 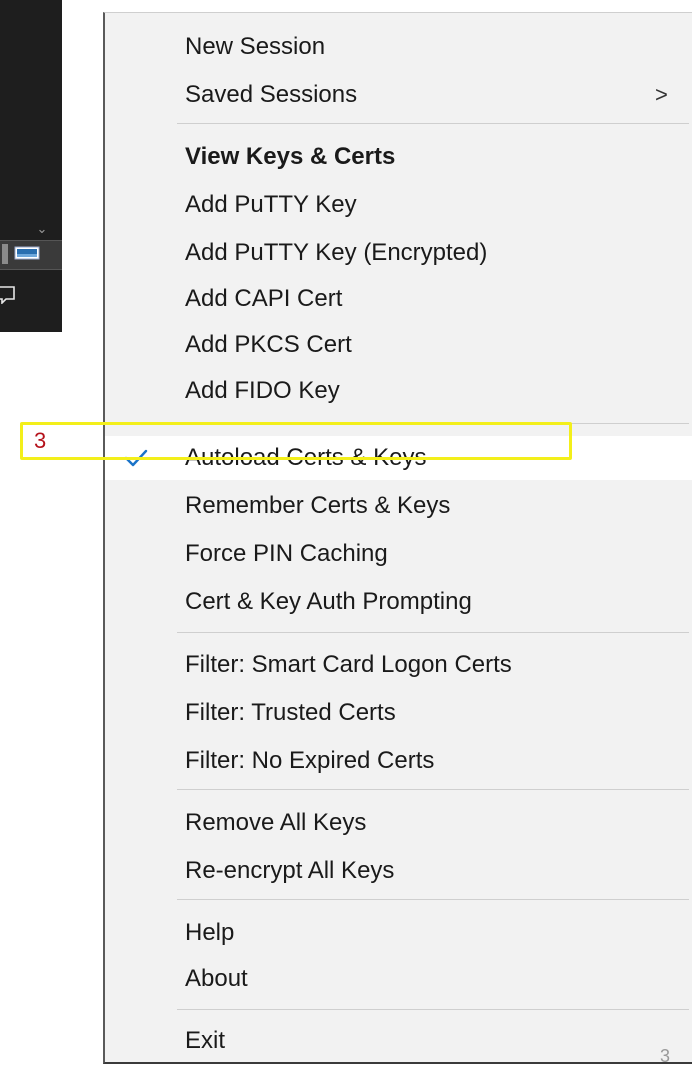 What do you see at coordinates (136, 458) in the screenshot?
I see `checkmark-icon` at bounding box center [136, 458].